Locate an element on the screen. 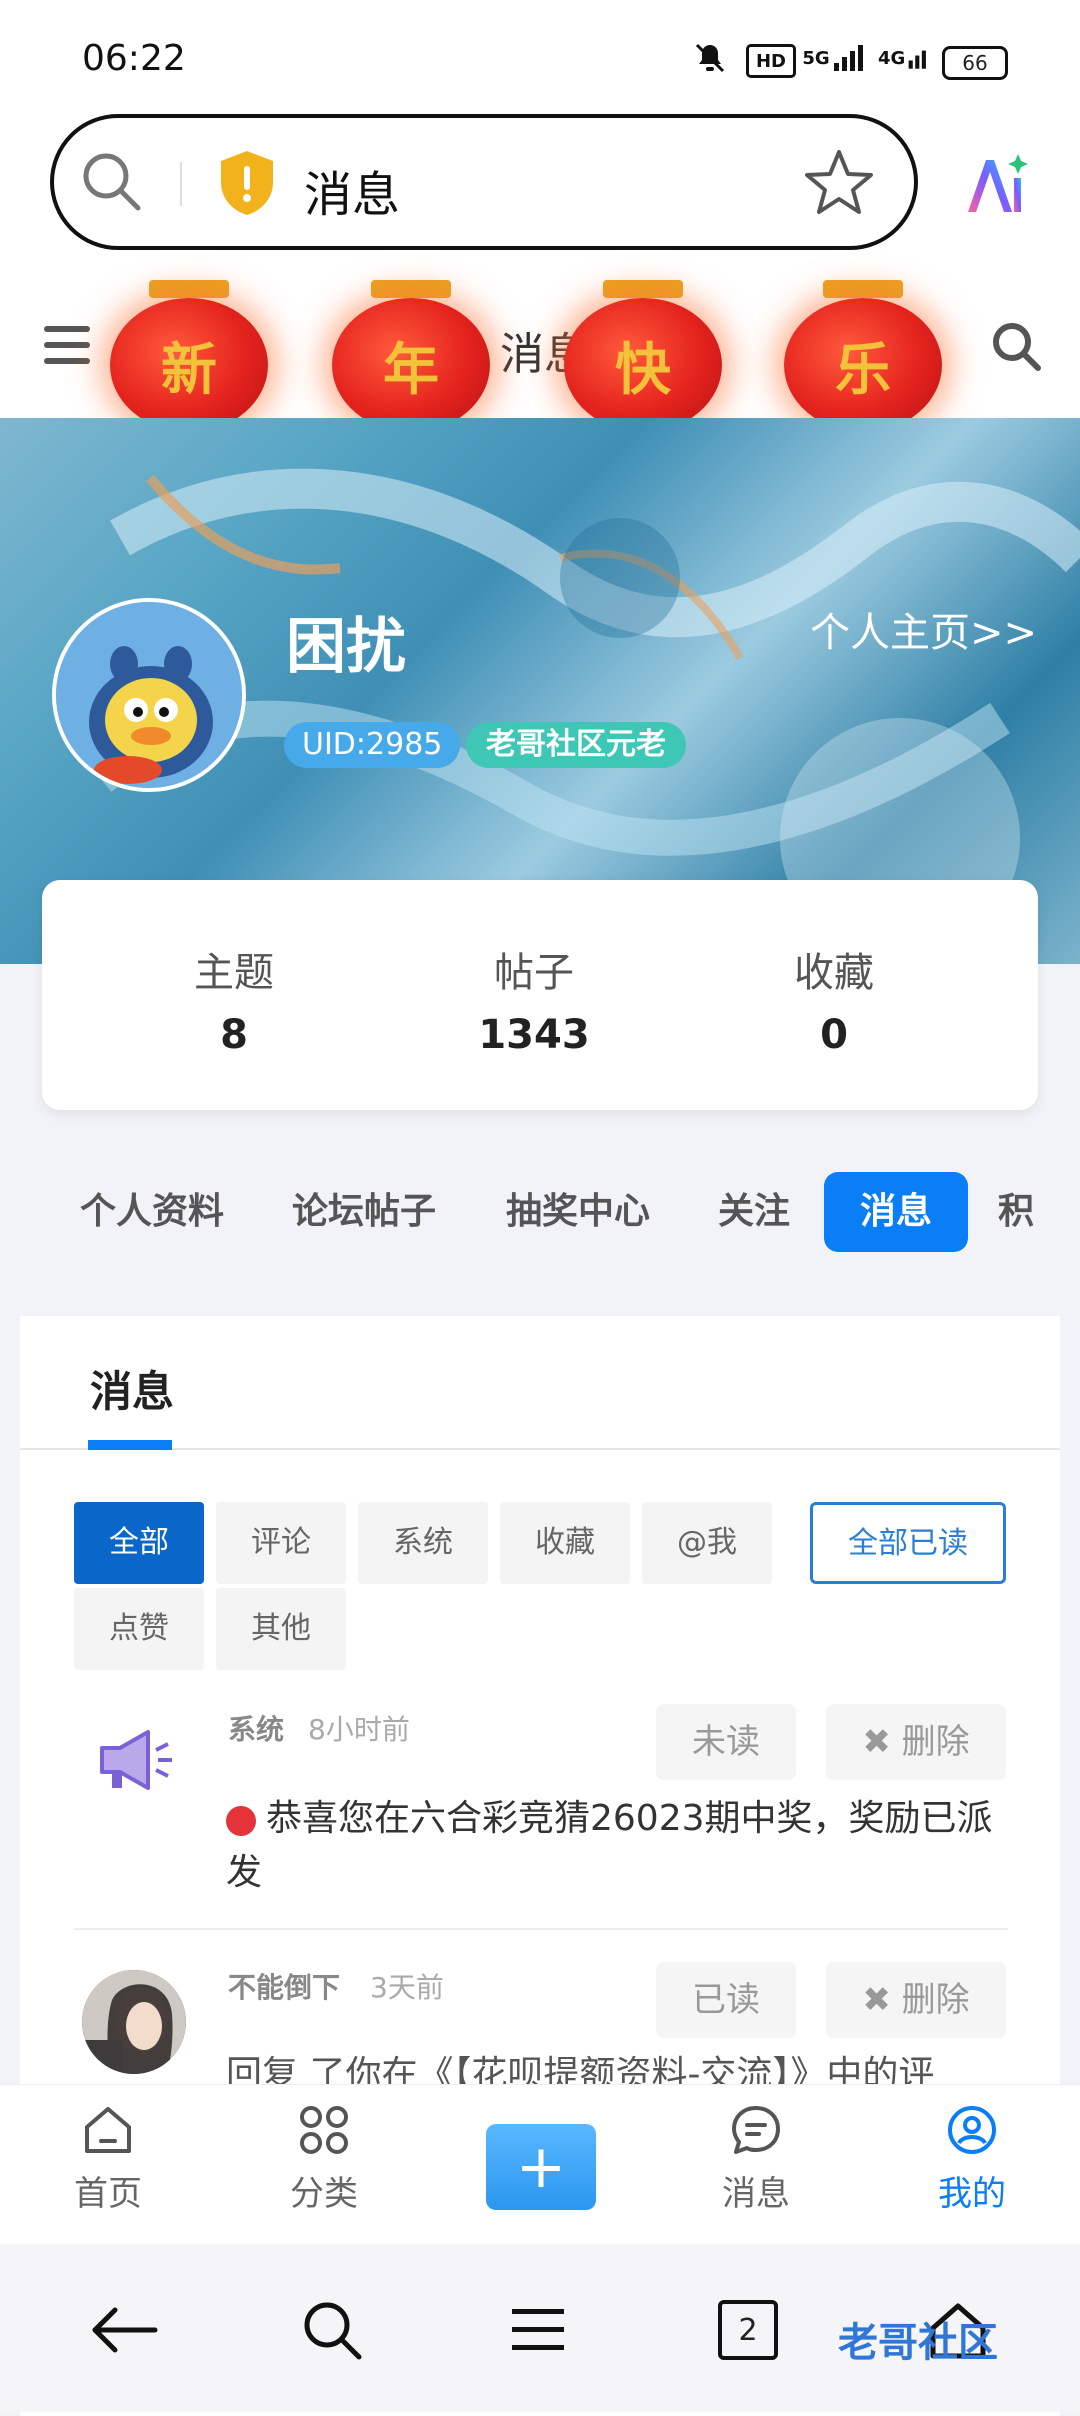 The width and height of the screenshot is (1080, 2416). username: 困扰 is located at coordinates (346, 647).